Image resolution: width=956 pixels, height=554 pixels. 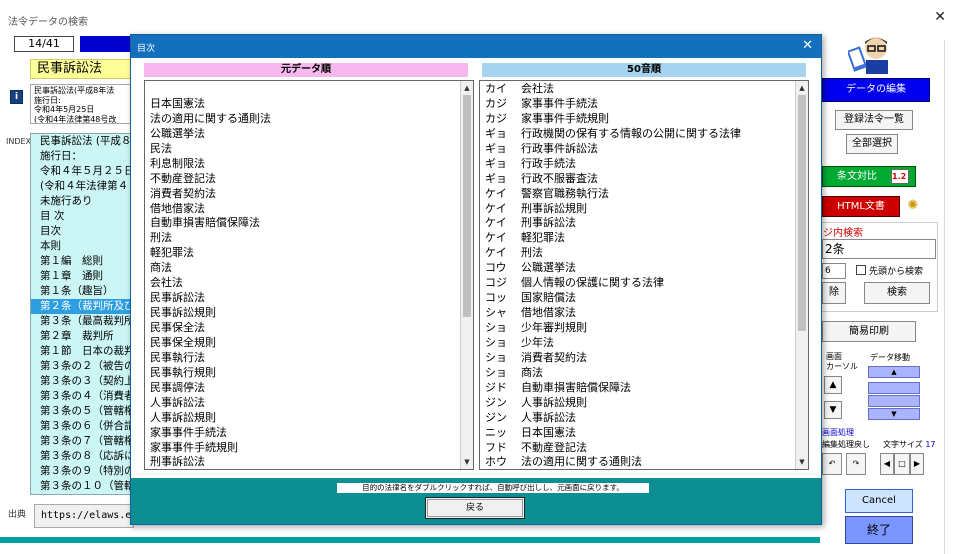 I want to click on cursor-down-button: ▼, so click(x=833, y=410).